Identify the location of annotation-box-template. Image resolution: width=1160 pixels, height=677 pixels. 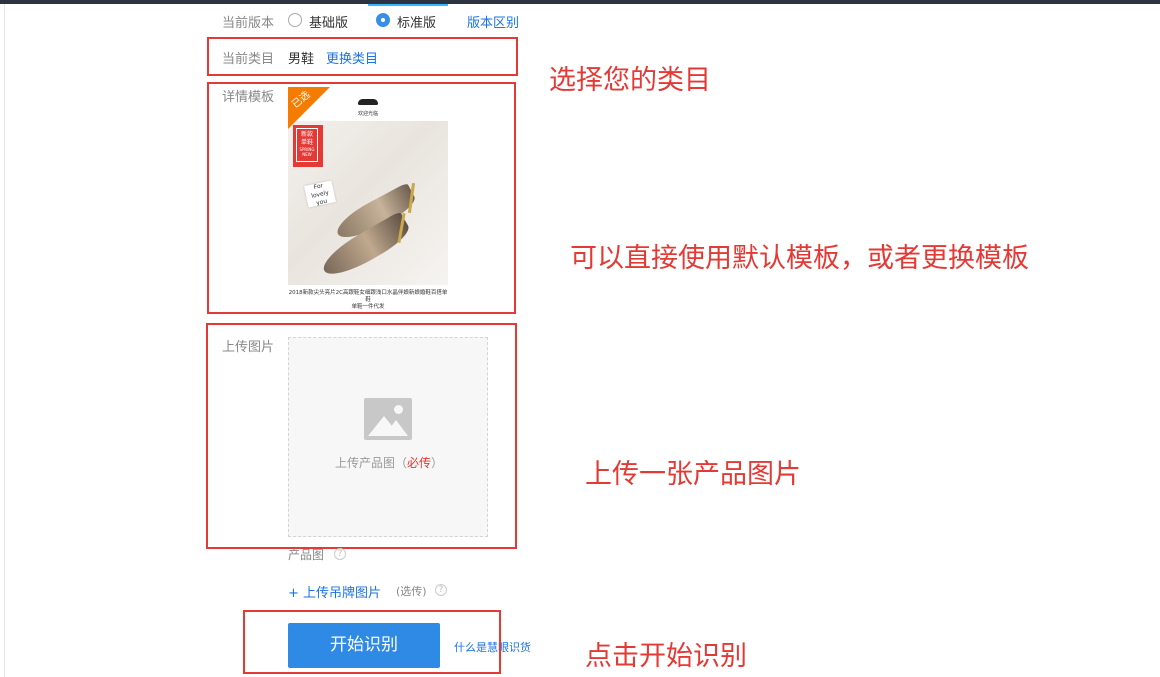
(361, 198).